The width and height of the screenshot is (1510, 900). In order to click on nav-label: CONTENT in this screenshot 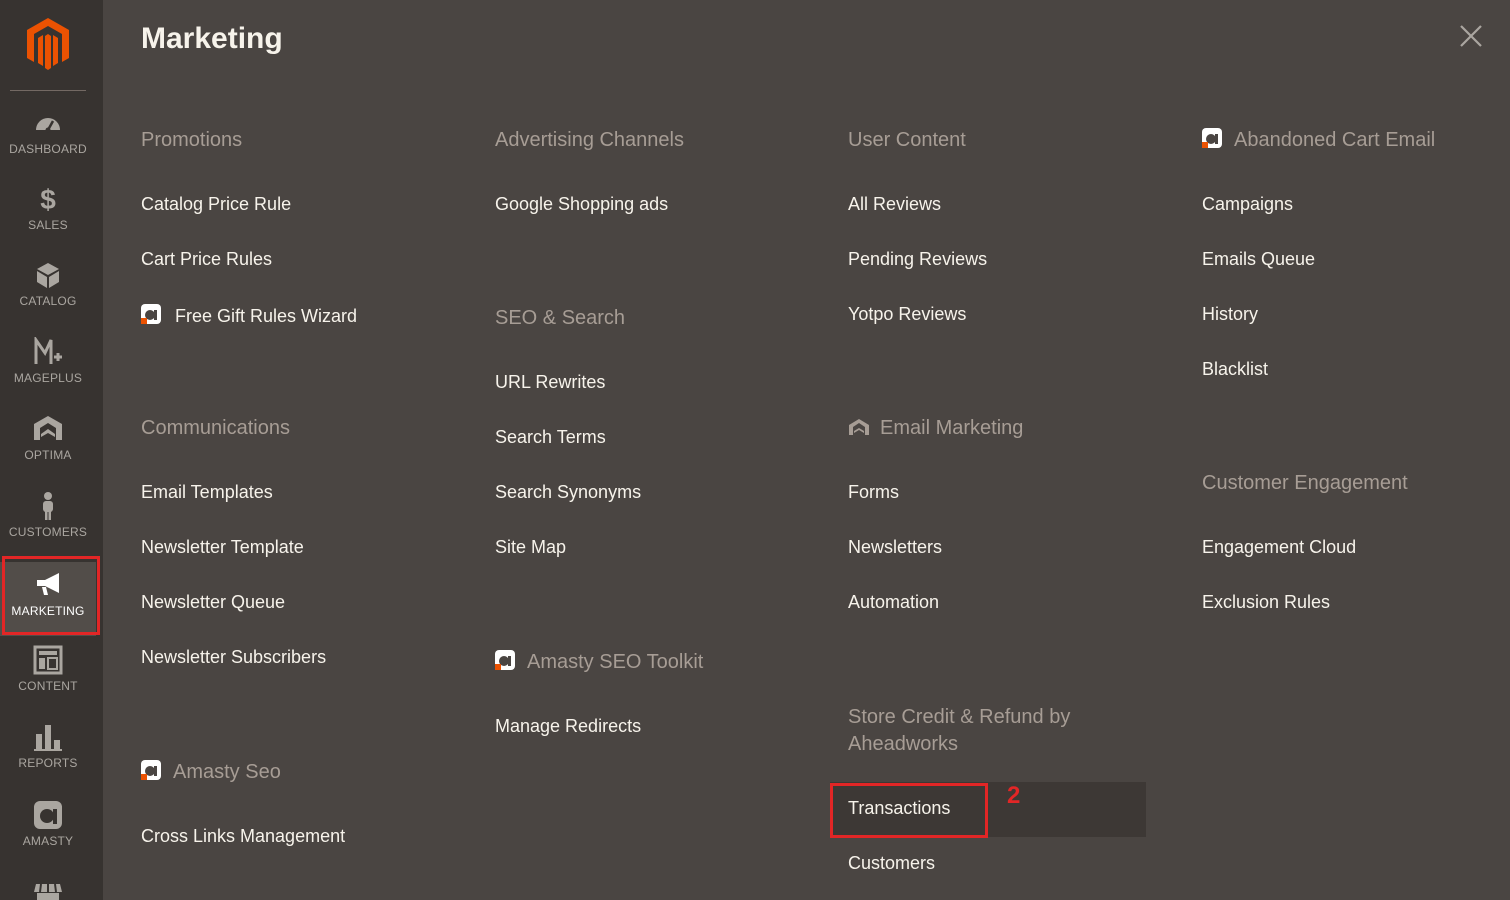, I will do `click(48, 686)`.